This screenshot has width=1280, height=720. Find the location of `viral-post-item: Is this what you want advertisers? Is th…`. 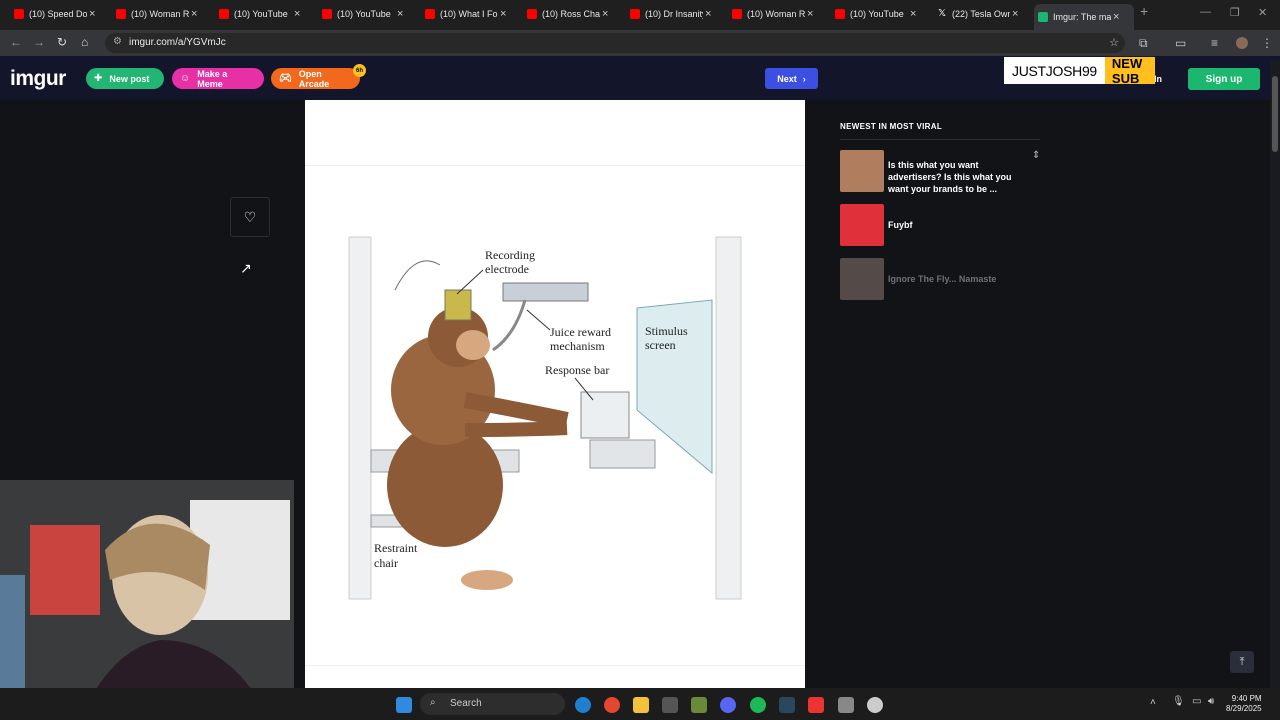

viral-post-item: Is this what you want advertisers? Is th… is located at coordinates (940, 177).